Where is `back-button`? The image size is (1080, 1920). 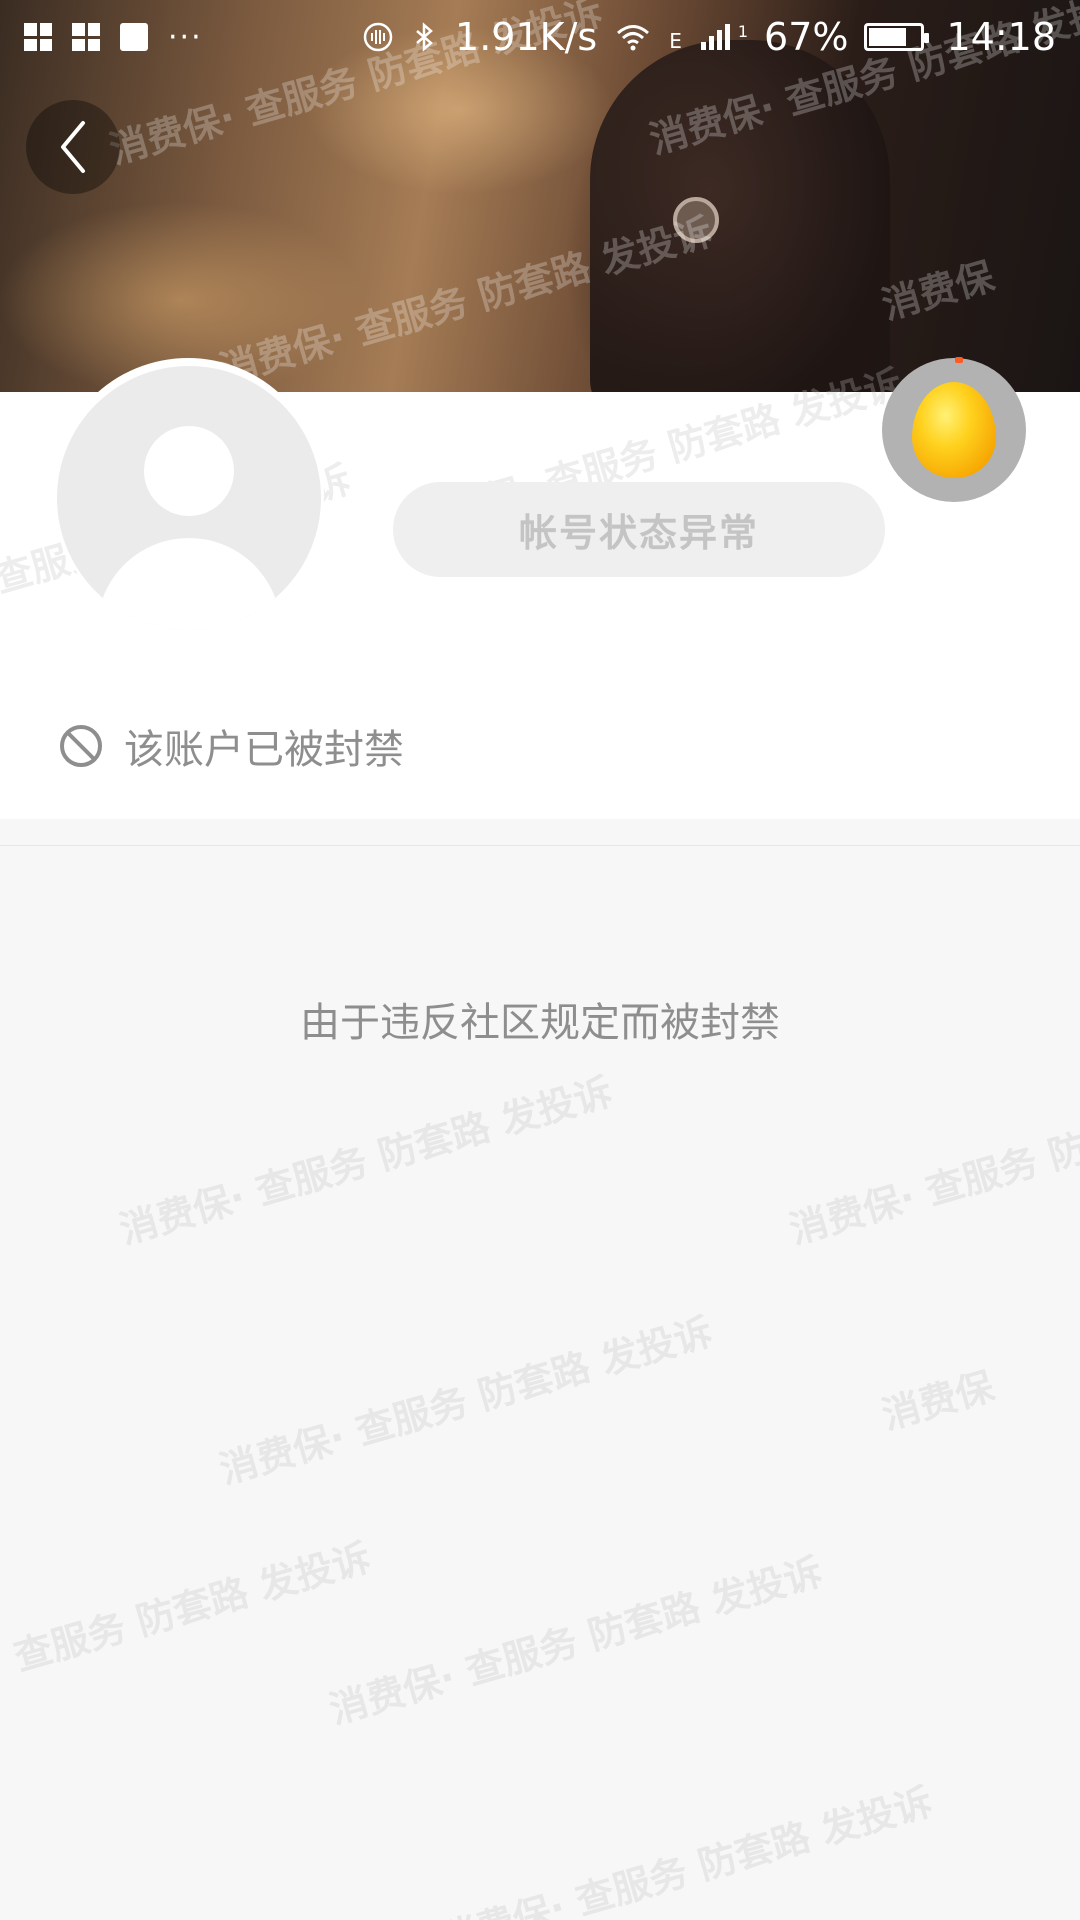
back-button is located at coordinates (73, 147).